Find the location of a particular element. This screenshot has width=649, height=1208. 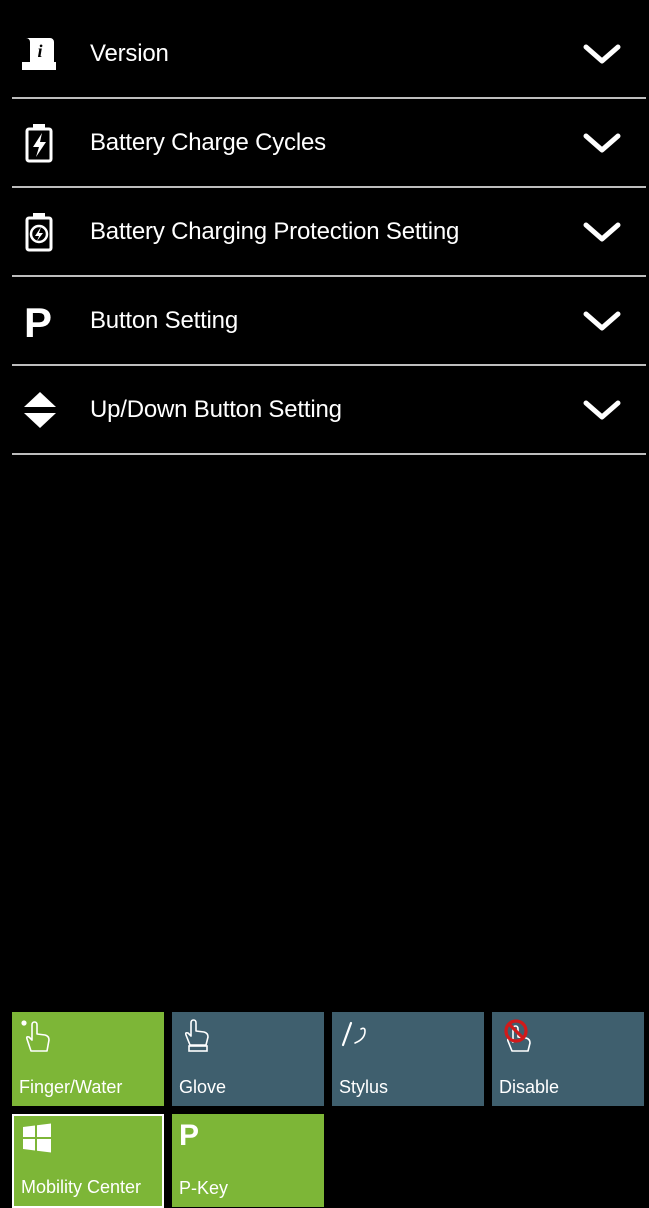

p-button-icon: P is located at coordinates (40, 321).